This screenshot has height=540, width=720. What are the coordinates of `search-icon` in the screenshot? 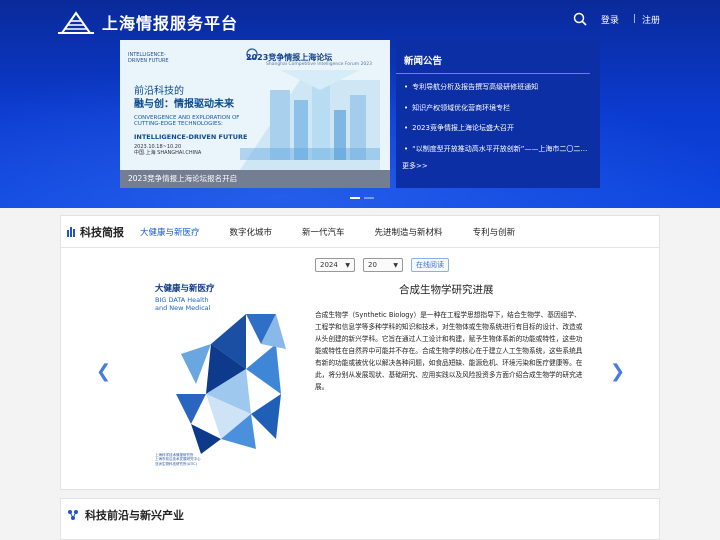 It's located at (580, 19).